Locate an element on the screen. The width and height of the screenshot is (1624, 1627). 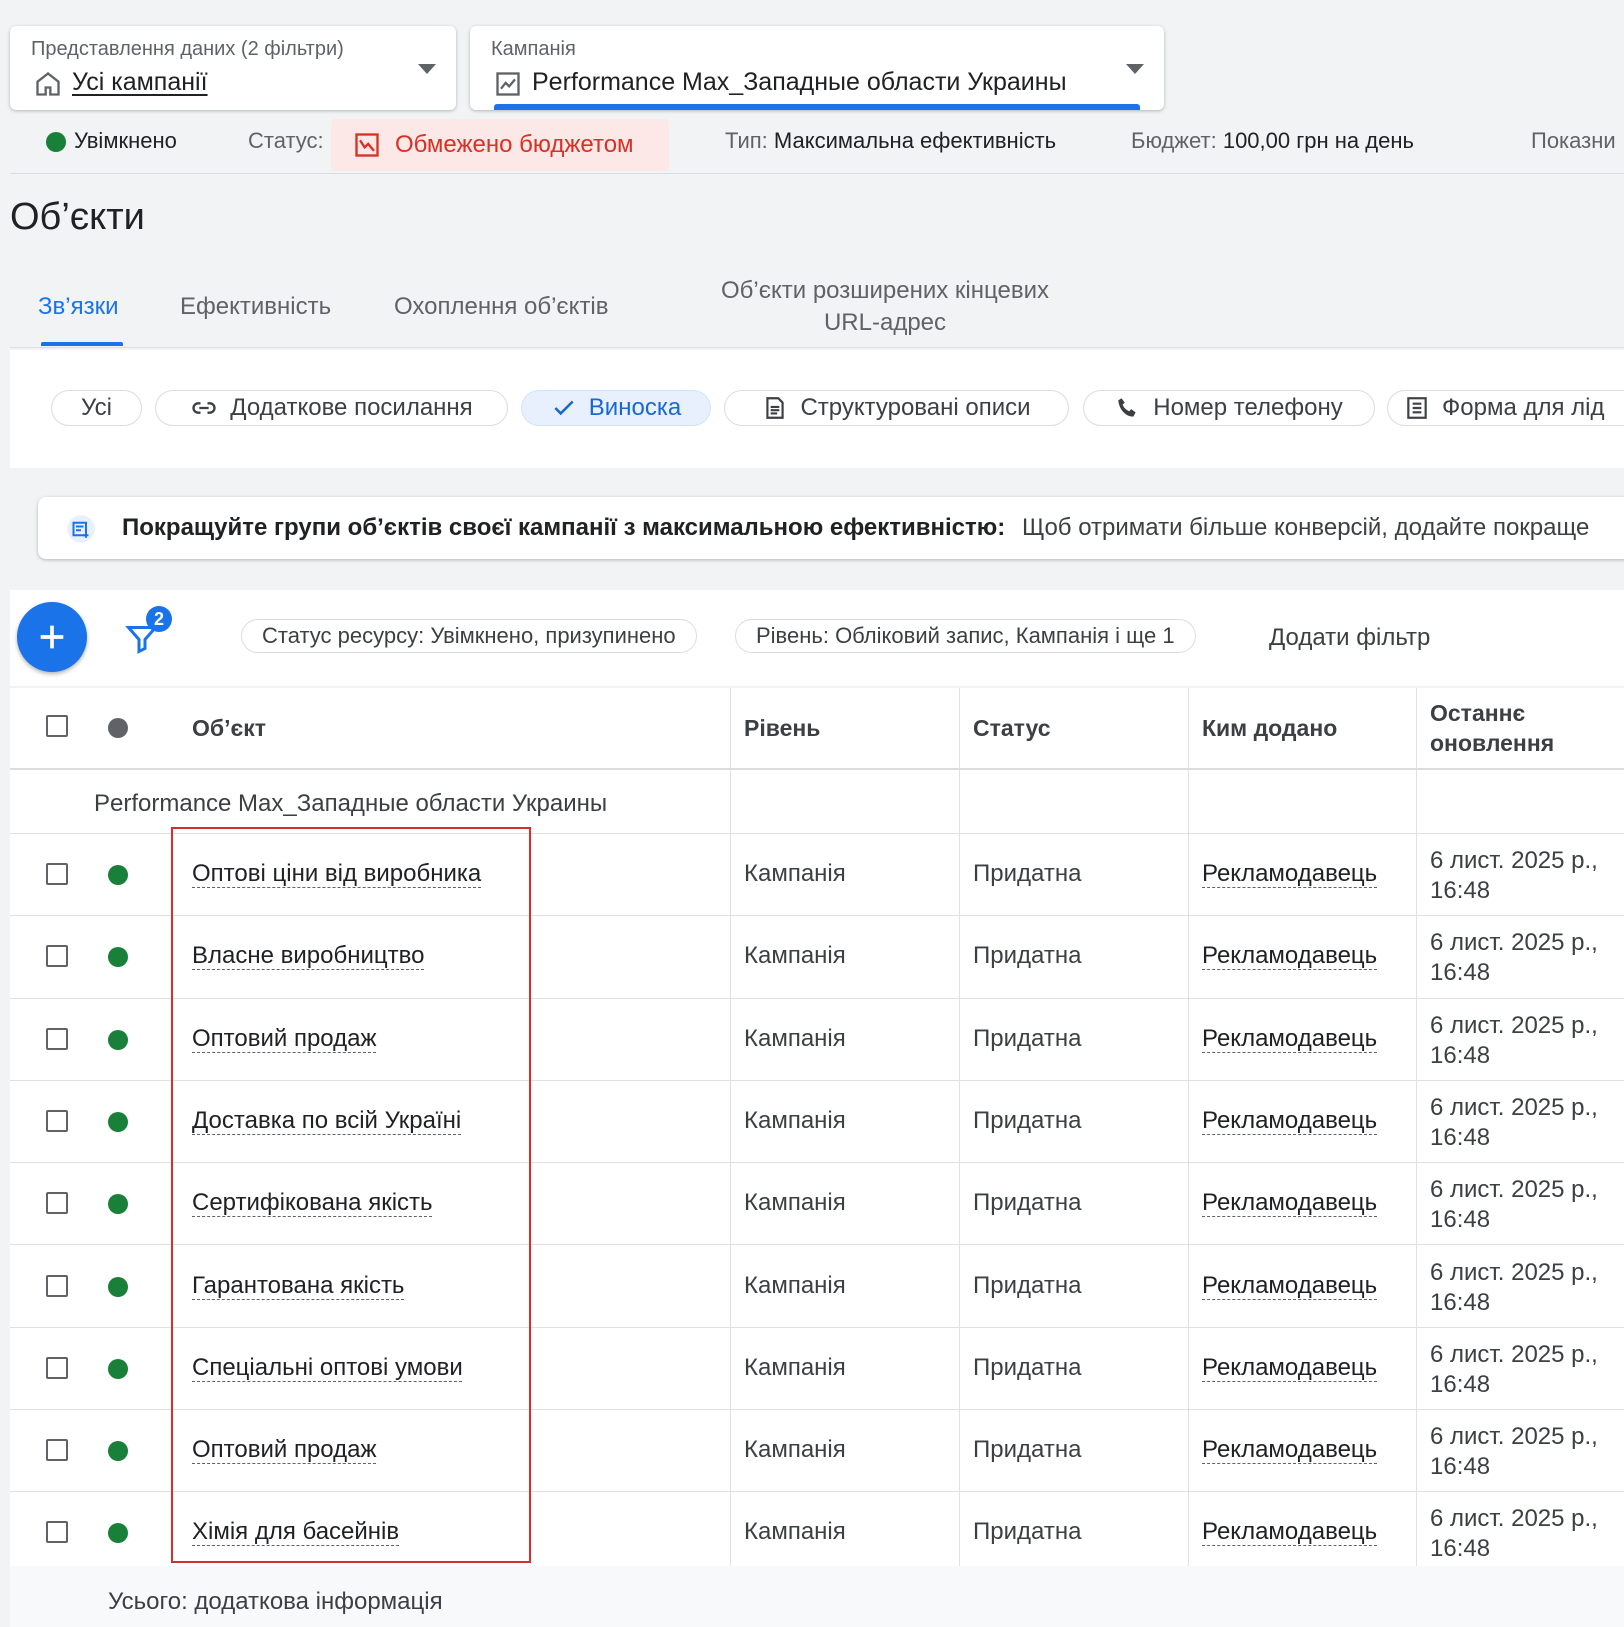
home-icon is located at coordinates (48, 86).